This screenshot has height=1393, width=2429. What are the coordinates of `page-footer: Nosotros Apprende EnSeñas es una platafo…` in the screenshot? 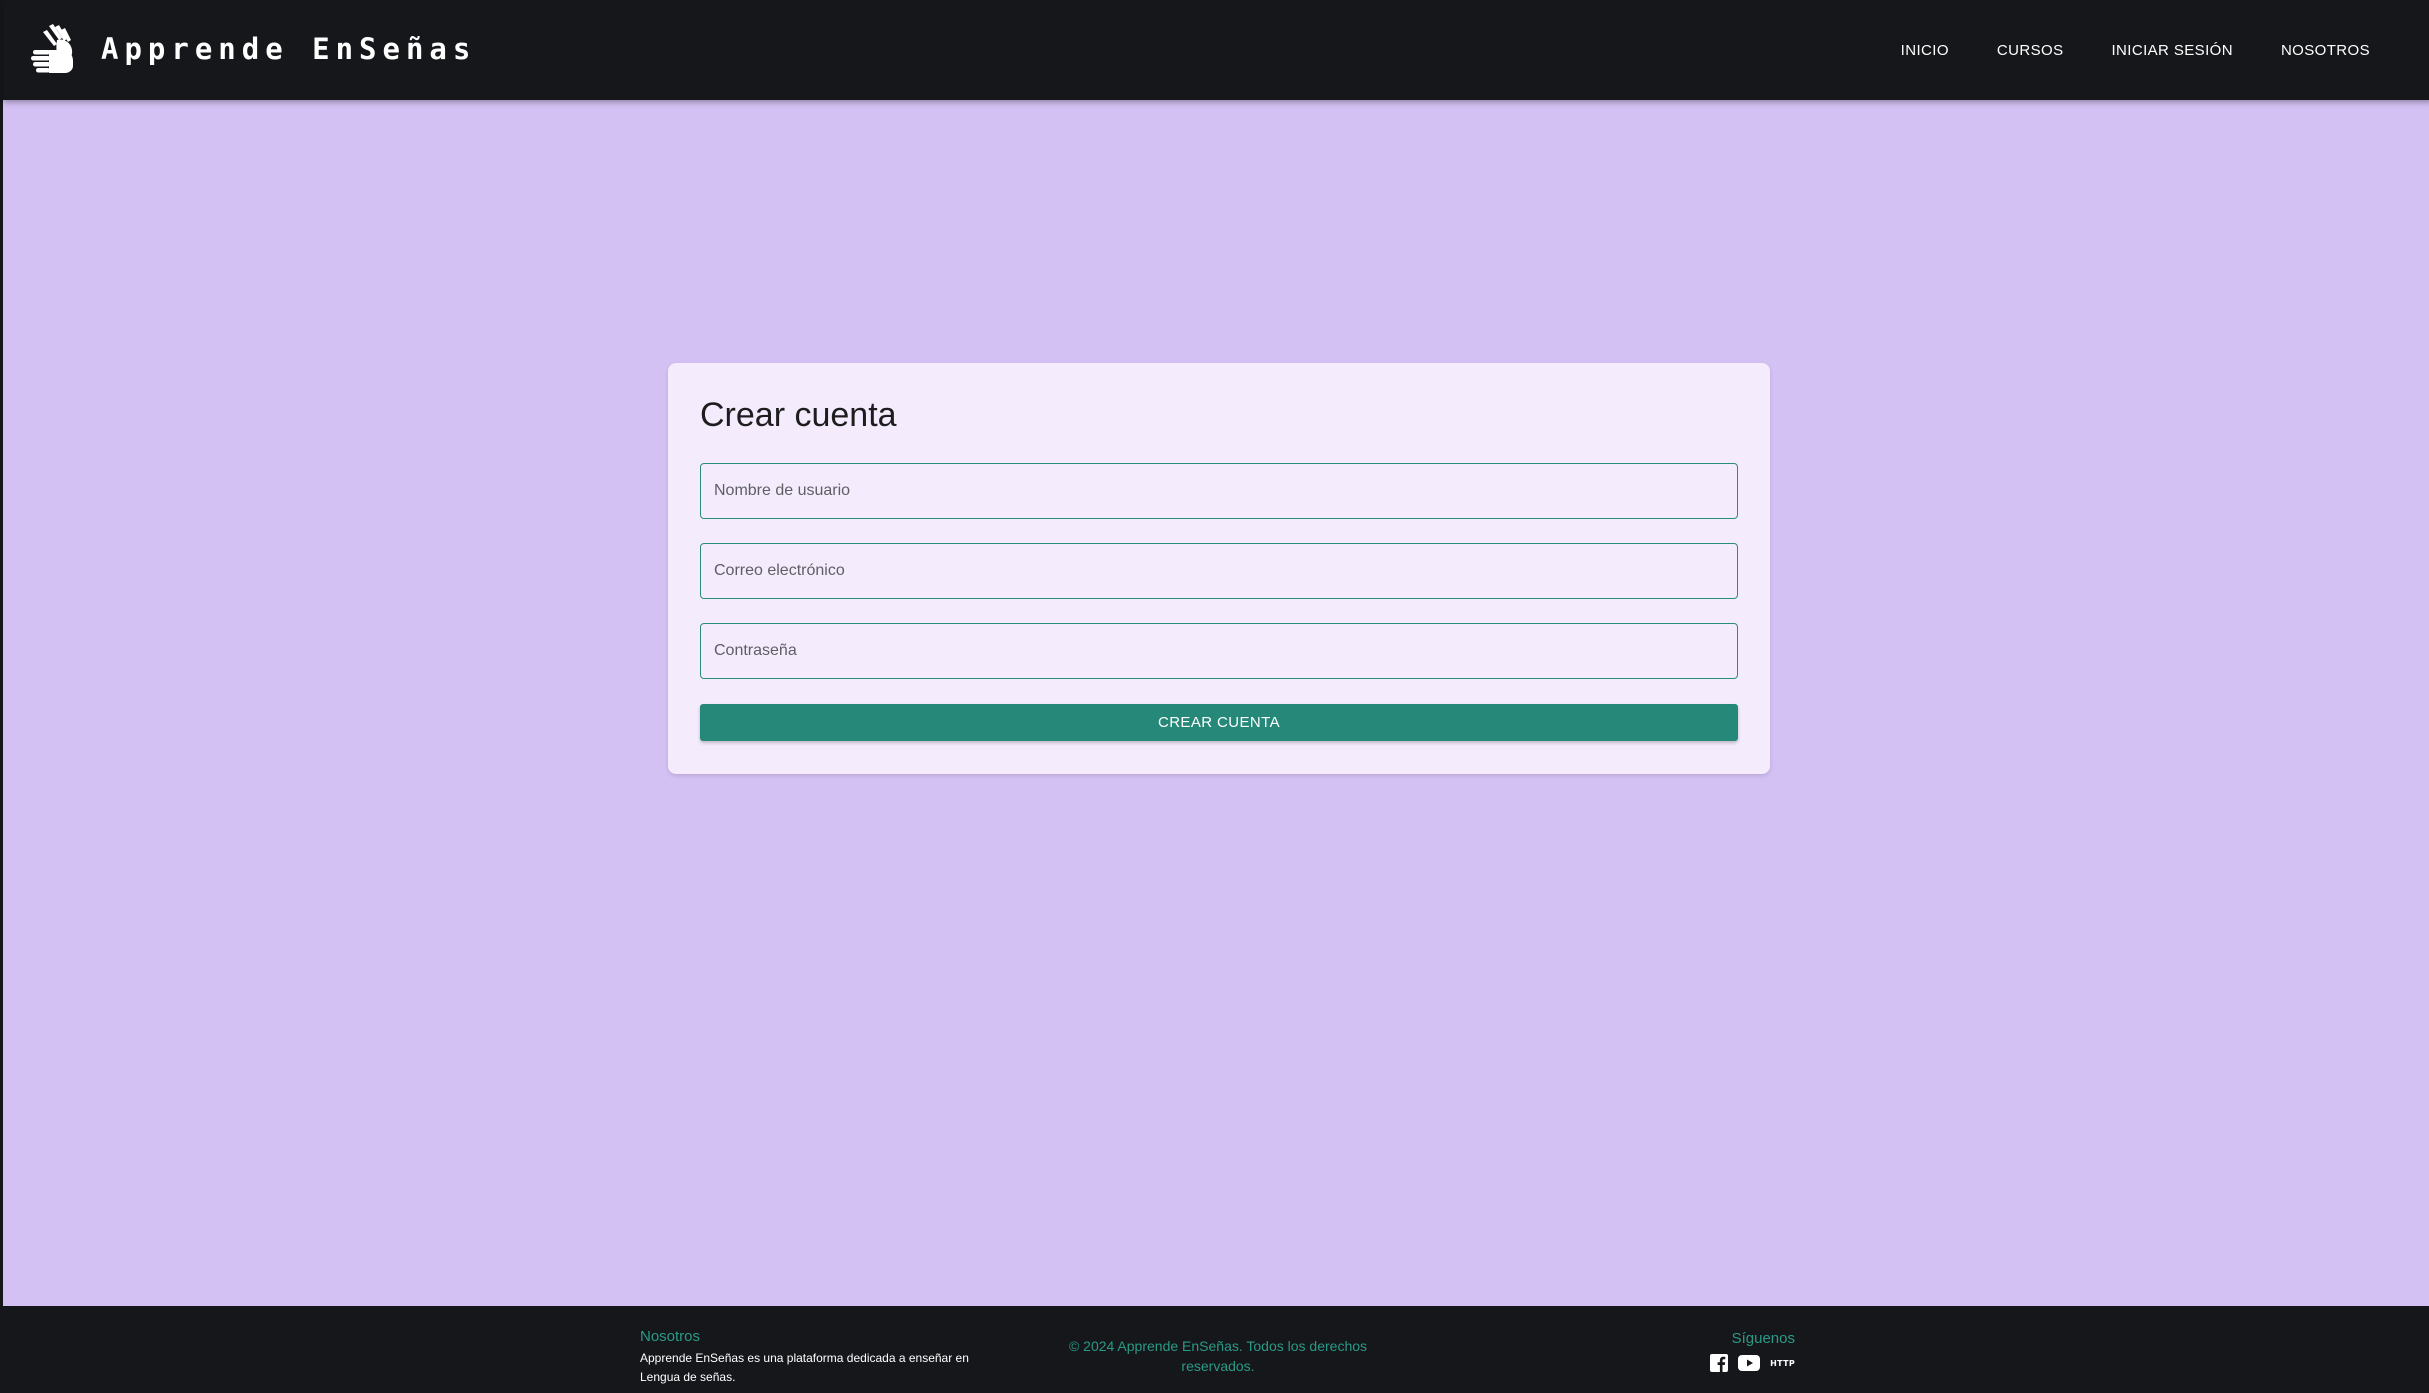 It's located at (1216, 1349).